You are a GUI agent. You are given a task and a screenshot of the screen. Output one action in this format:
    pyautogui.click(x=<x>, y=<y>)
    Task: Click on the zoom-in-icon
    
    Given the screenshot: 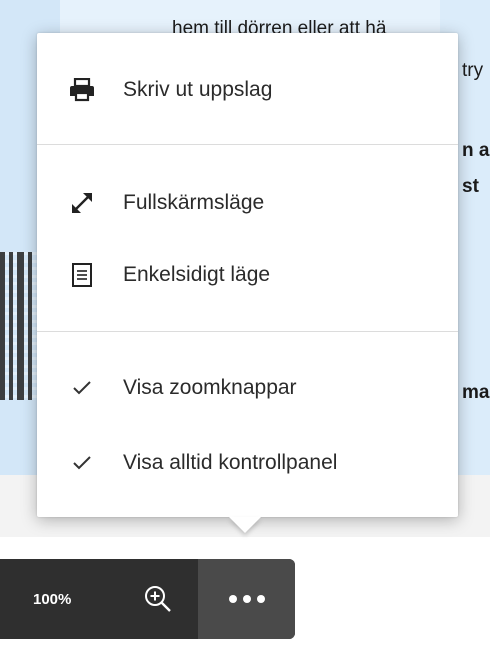 What is the action you would take?
    pyautogui.click(x=158, y=599)
    